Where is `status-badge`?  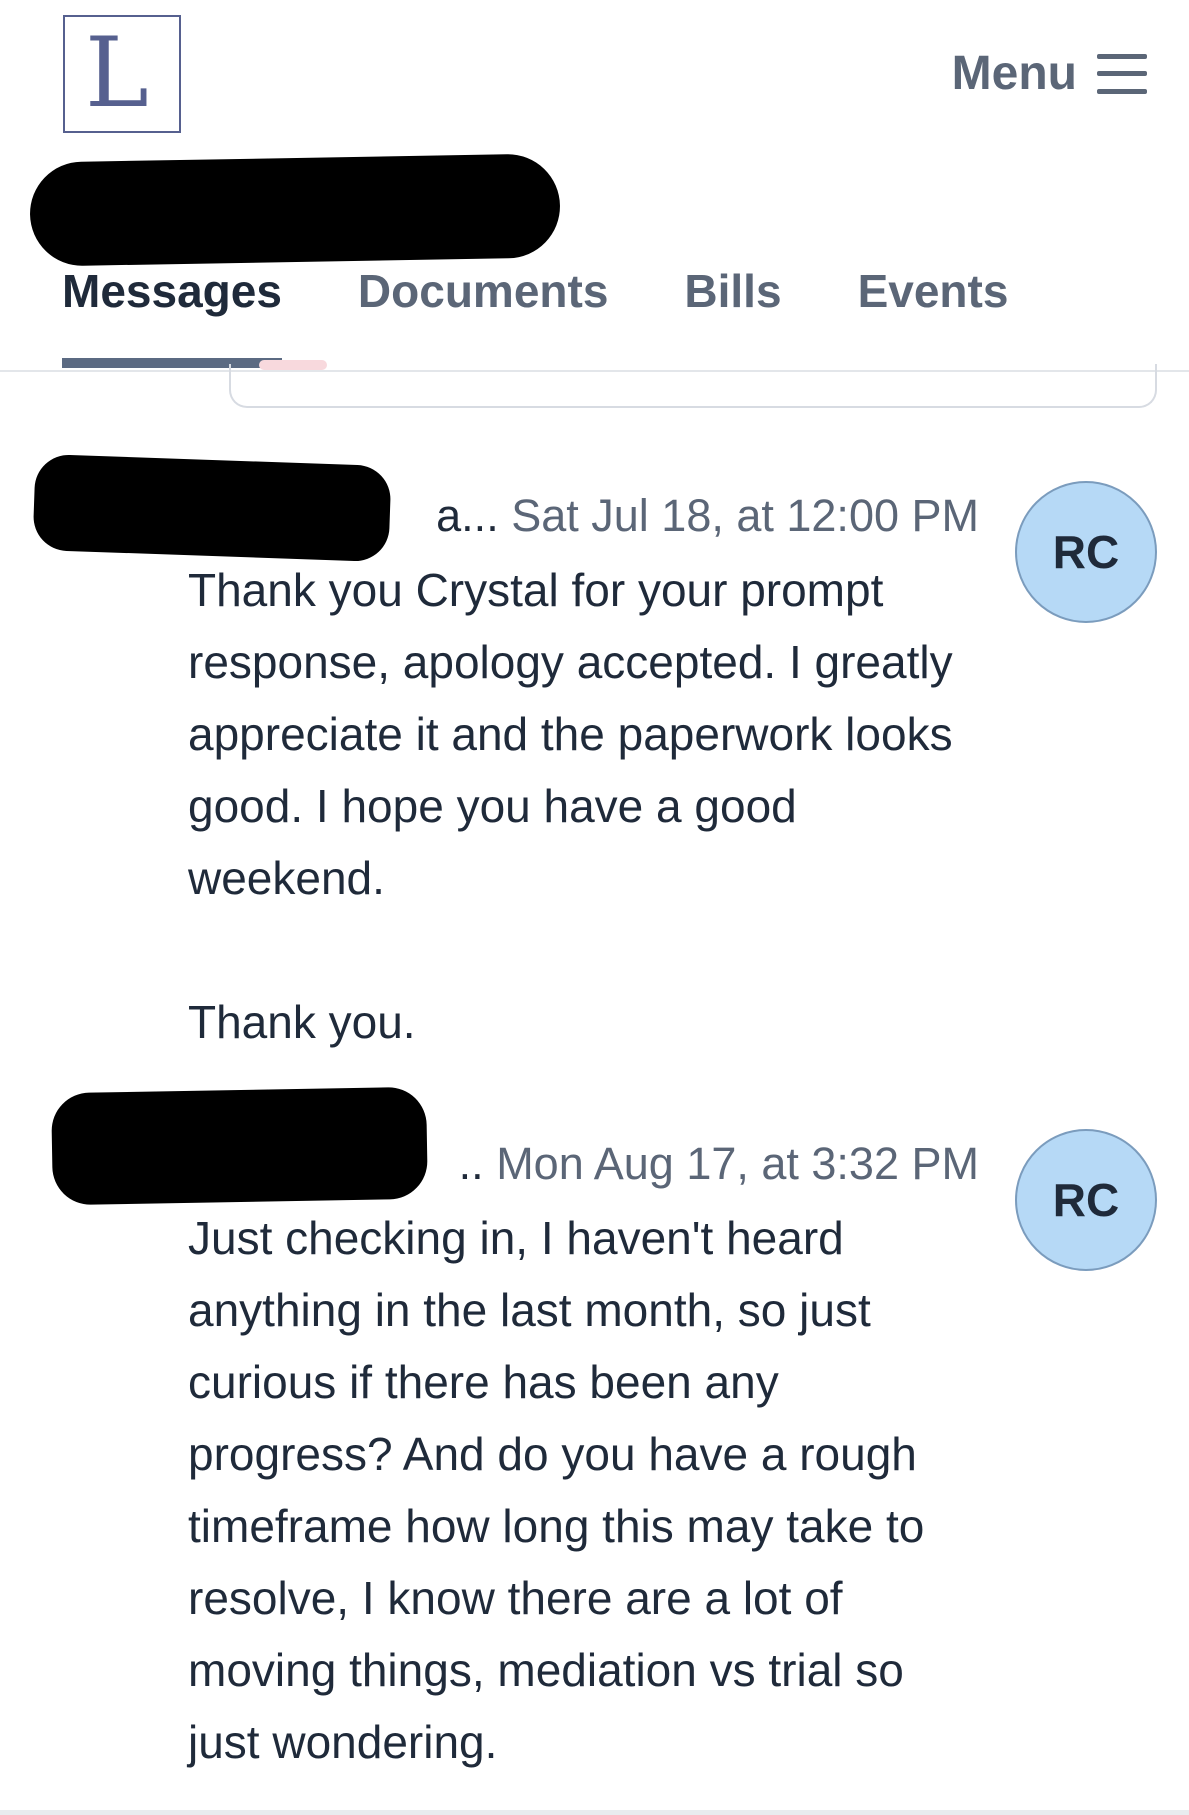
status-badge is located at coordinates (293, 365).